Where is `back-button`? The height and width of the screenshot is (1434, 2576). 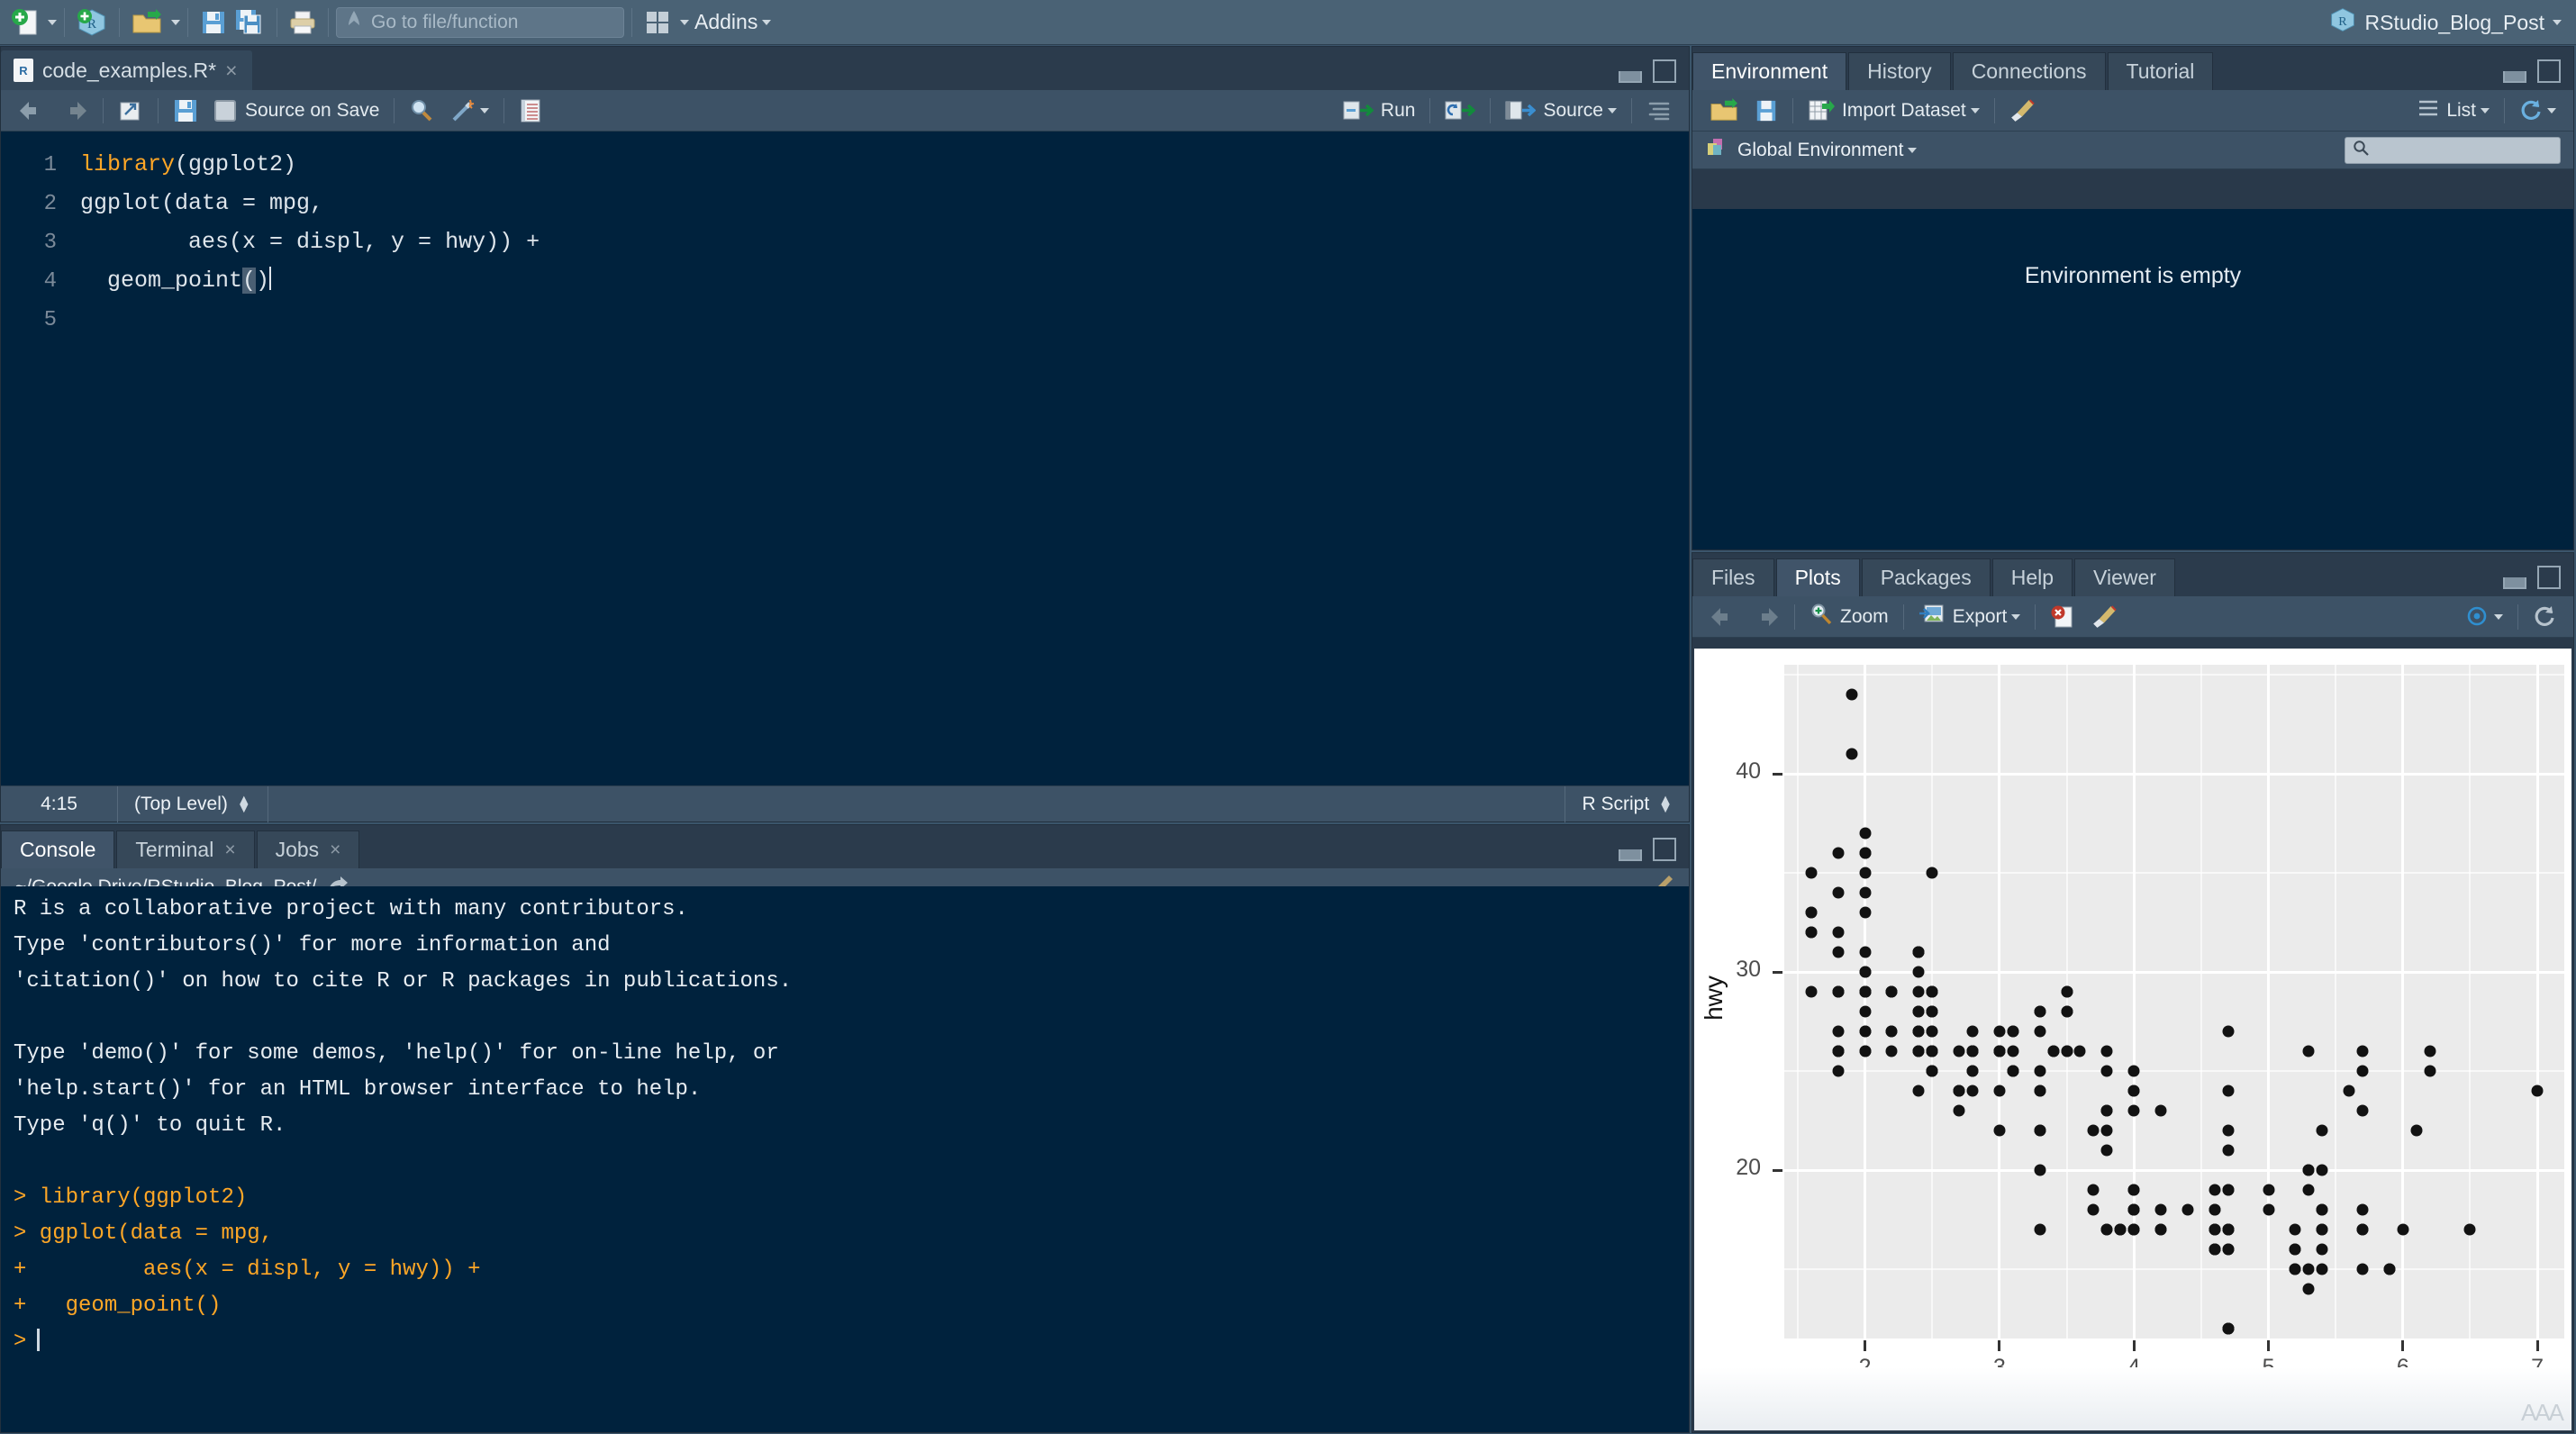
back-button is located at coordinates (31, 111).